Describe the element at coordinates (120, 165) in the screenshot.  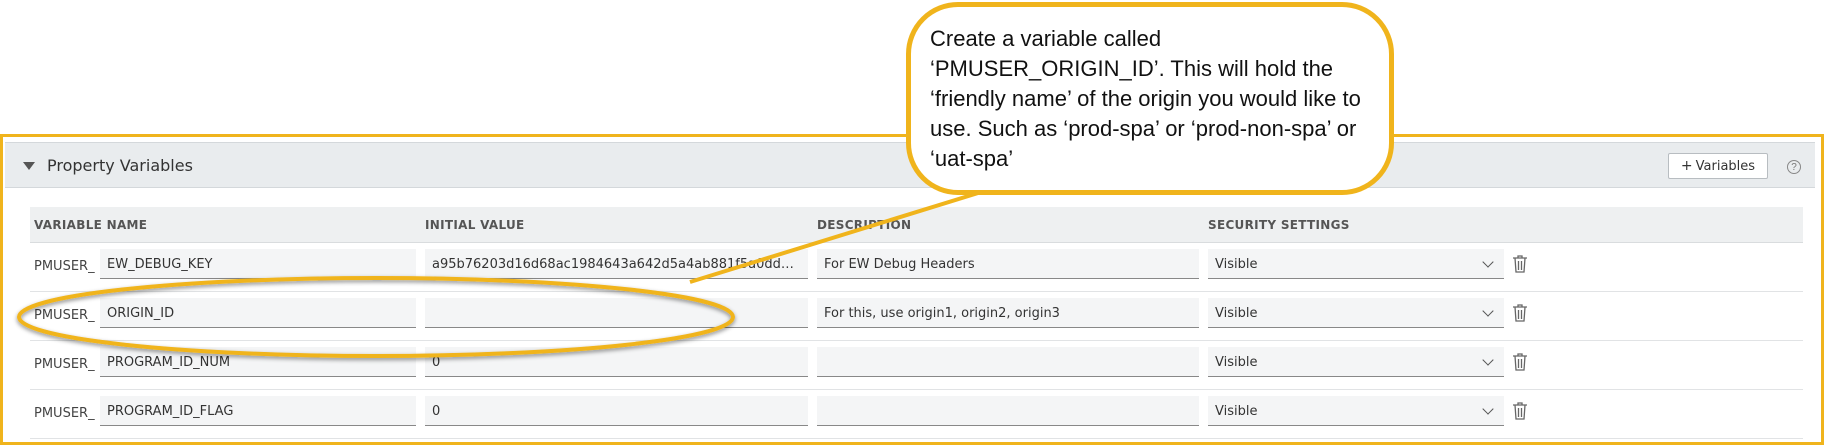
I see `panel-title: Property Variables` at that location.